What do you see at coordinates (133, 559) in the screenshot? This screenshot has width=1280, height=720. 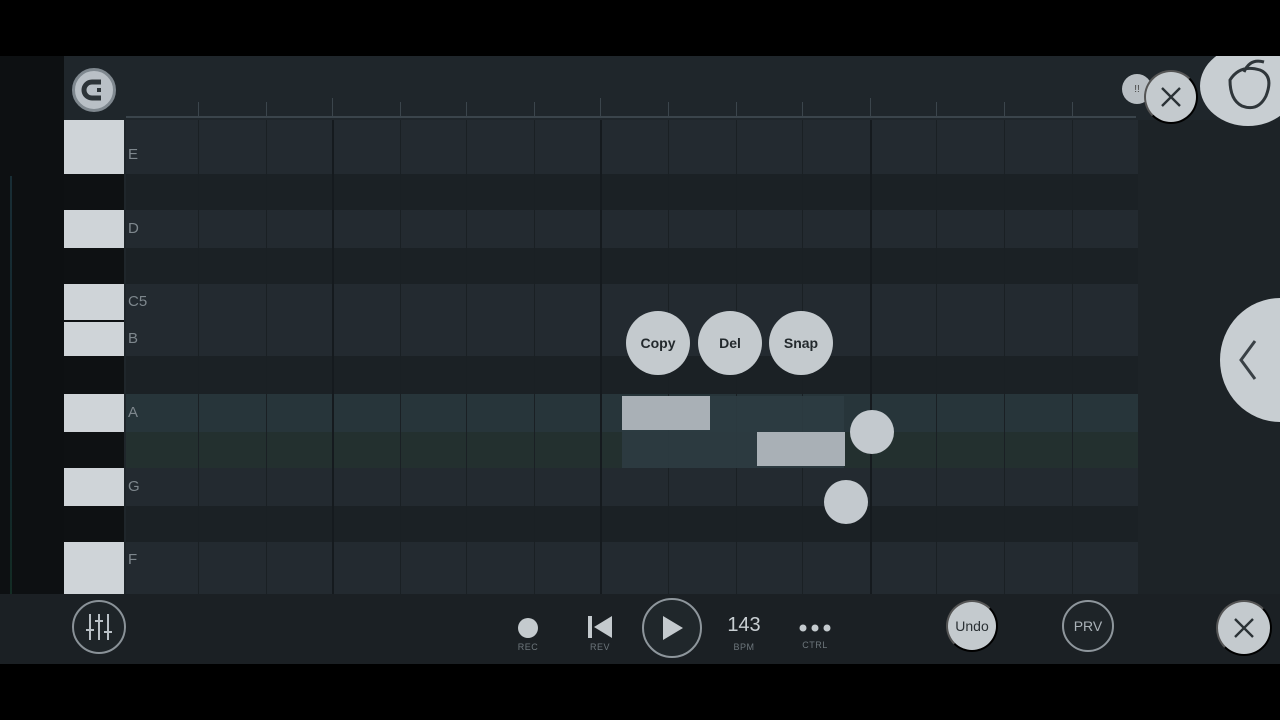 I see `note-label-f: F` at bounding box center [133, 559].